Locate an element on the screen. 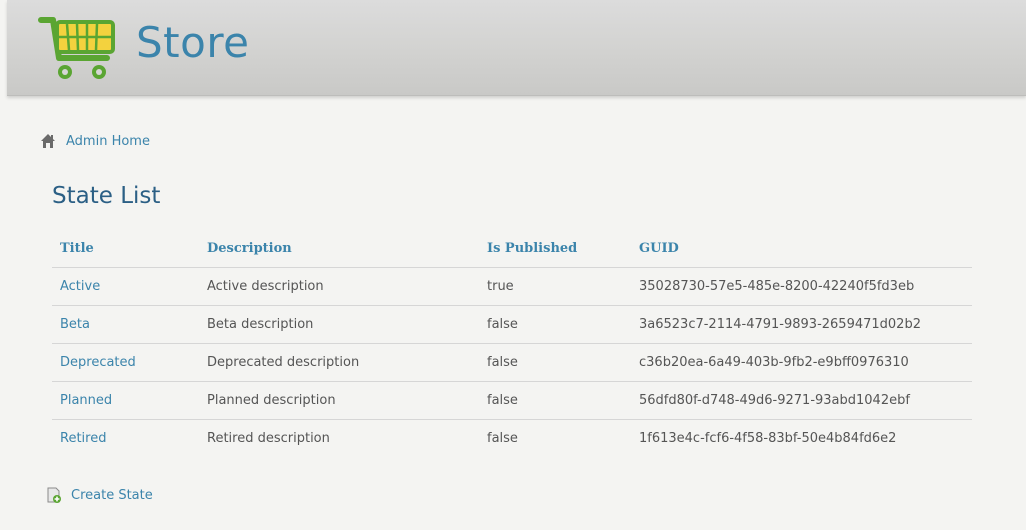 This screenshot has width=1026, height=530. table-header-row: Title Description Is Published GUID is located at coordinates (512, 249).